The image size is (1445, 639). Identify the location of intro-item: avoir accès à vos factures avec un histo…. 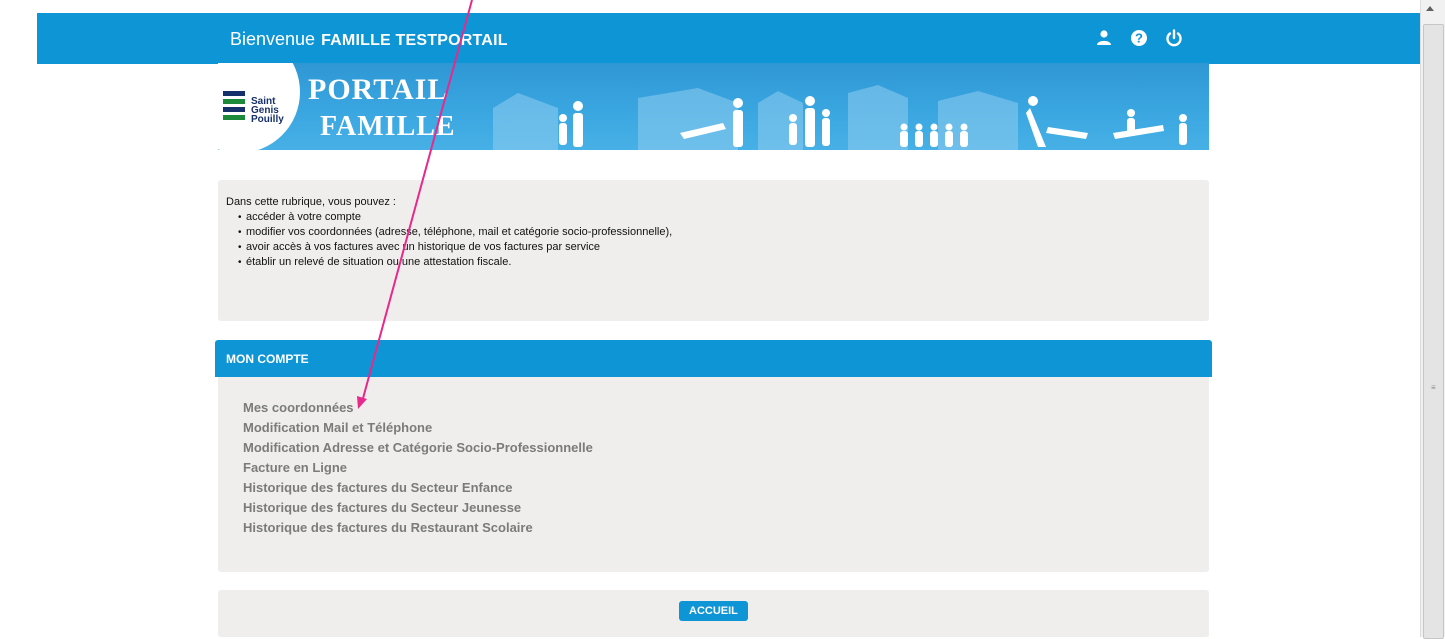
(455, 247).